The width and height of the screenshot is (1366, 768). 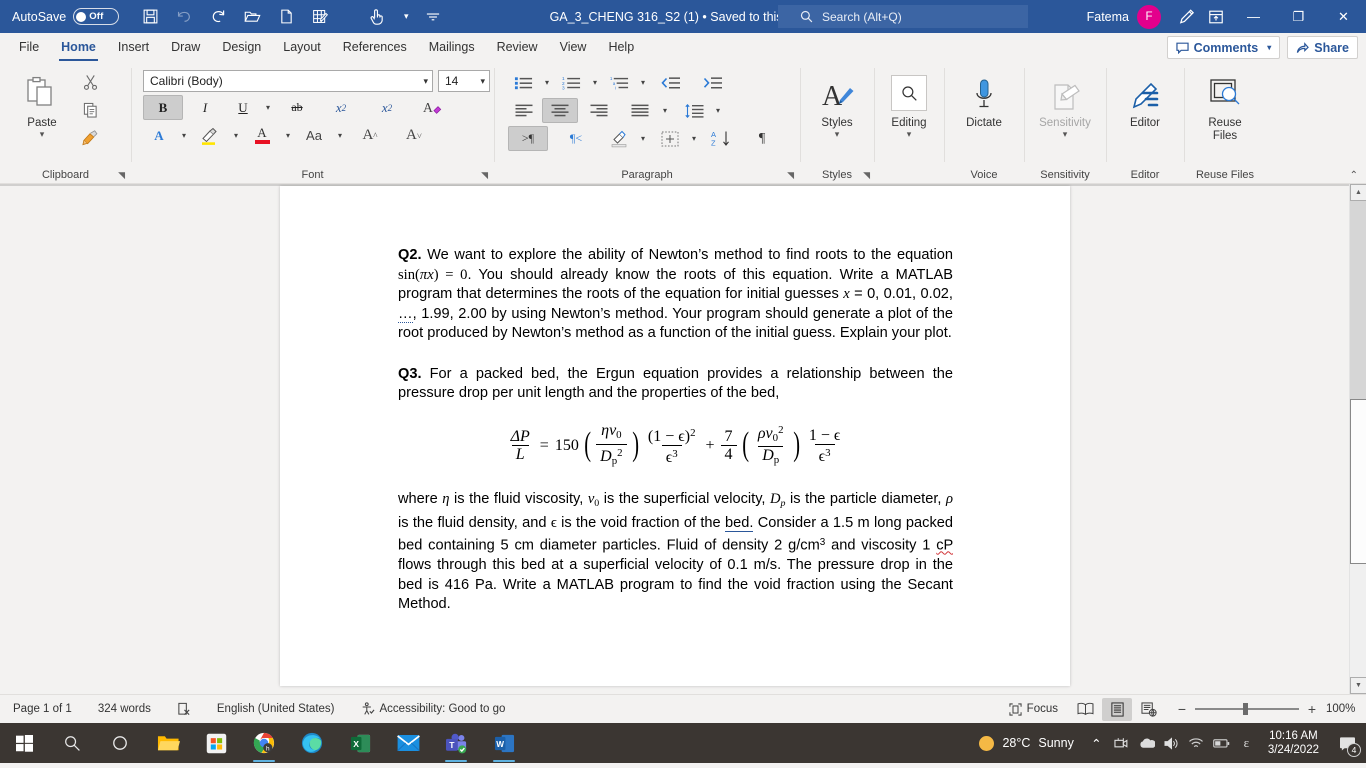 I want to click on text-highlight-chevron-down-icon: ▾, so click(x=236, y=135).